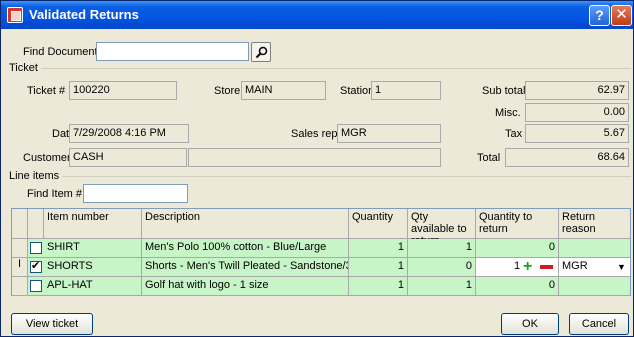 The height and width of the screenshot is (337, 634). I want to click on total-field: 68.64, so click(567, 157).